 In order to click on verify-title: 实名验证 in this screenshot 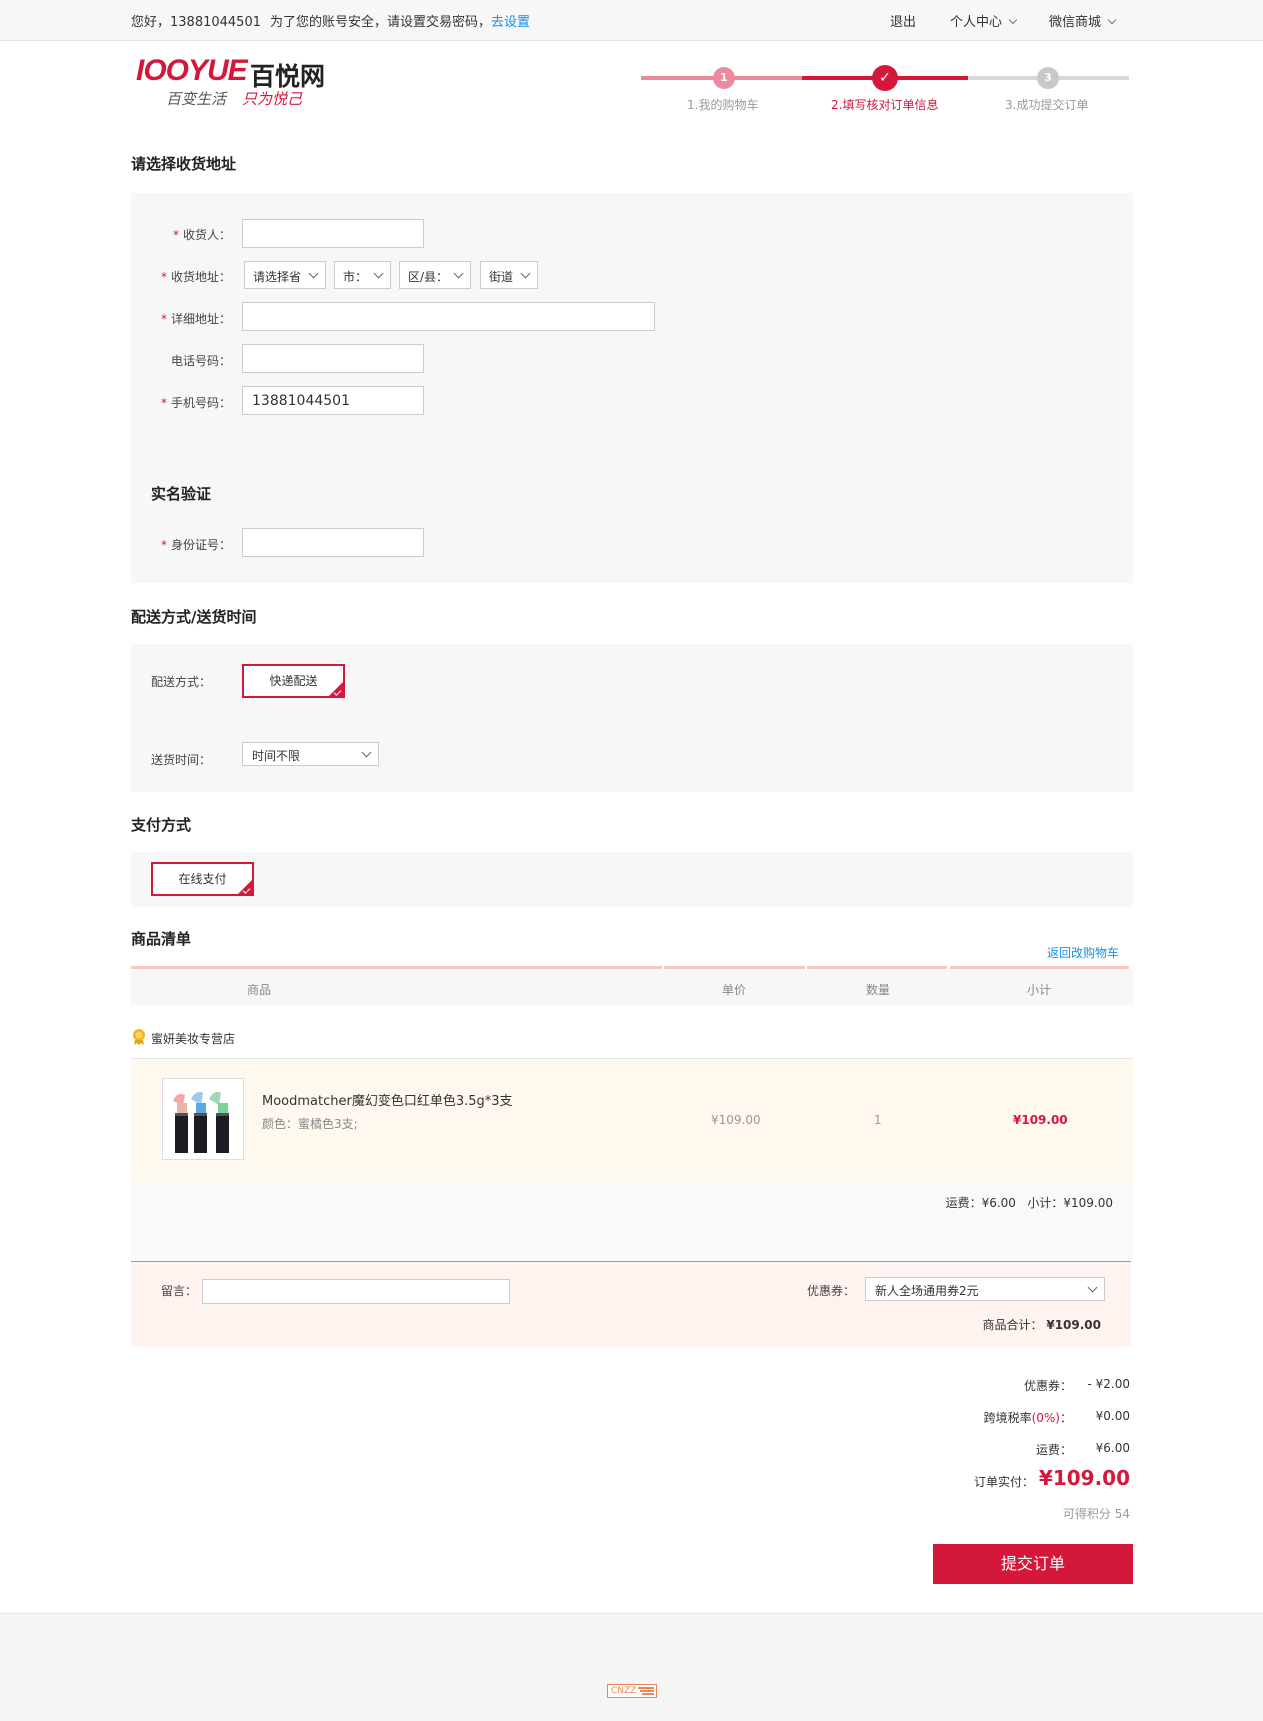, I will do `click(181, 494)`.